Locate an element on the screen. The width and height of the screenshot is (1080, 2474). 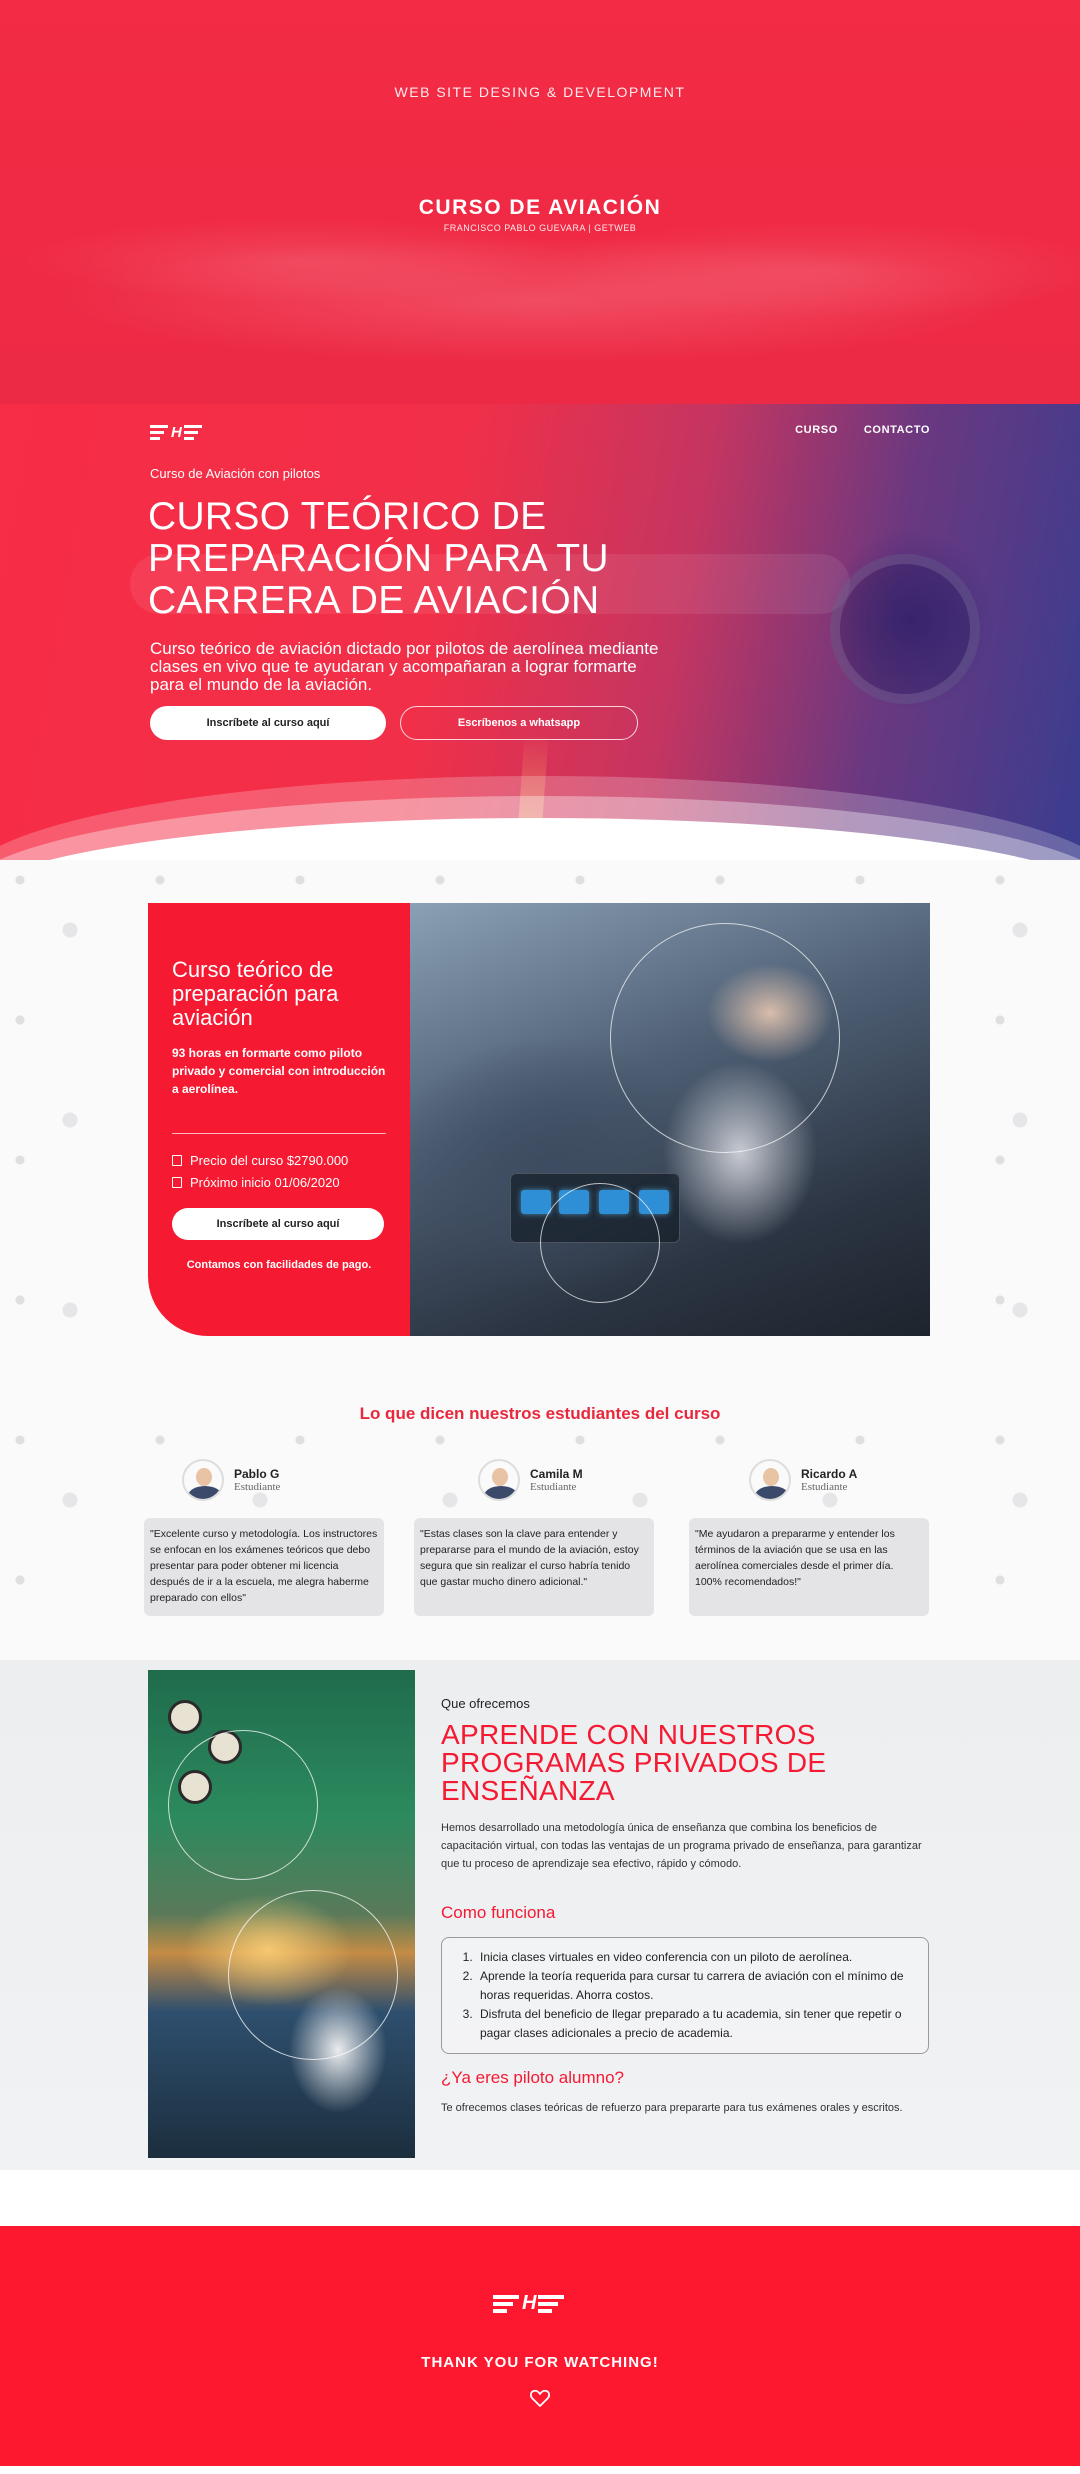
course-price: Precio del curso $2790.000 is located at coordinates (269, 1160).